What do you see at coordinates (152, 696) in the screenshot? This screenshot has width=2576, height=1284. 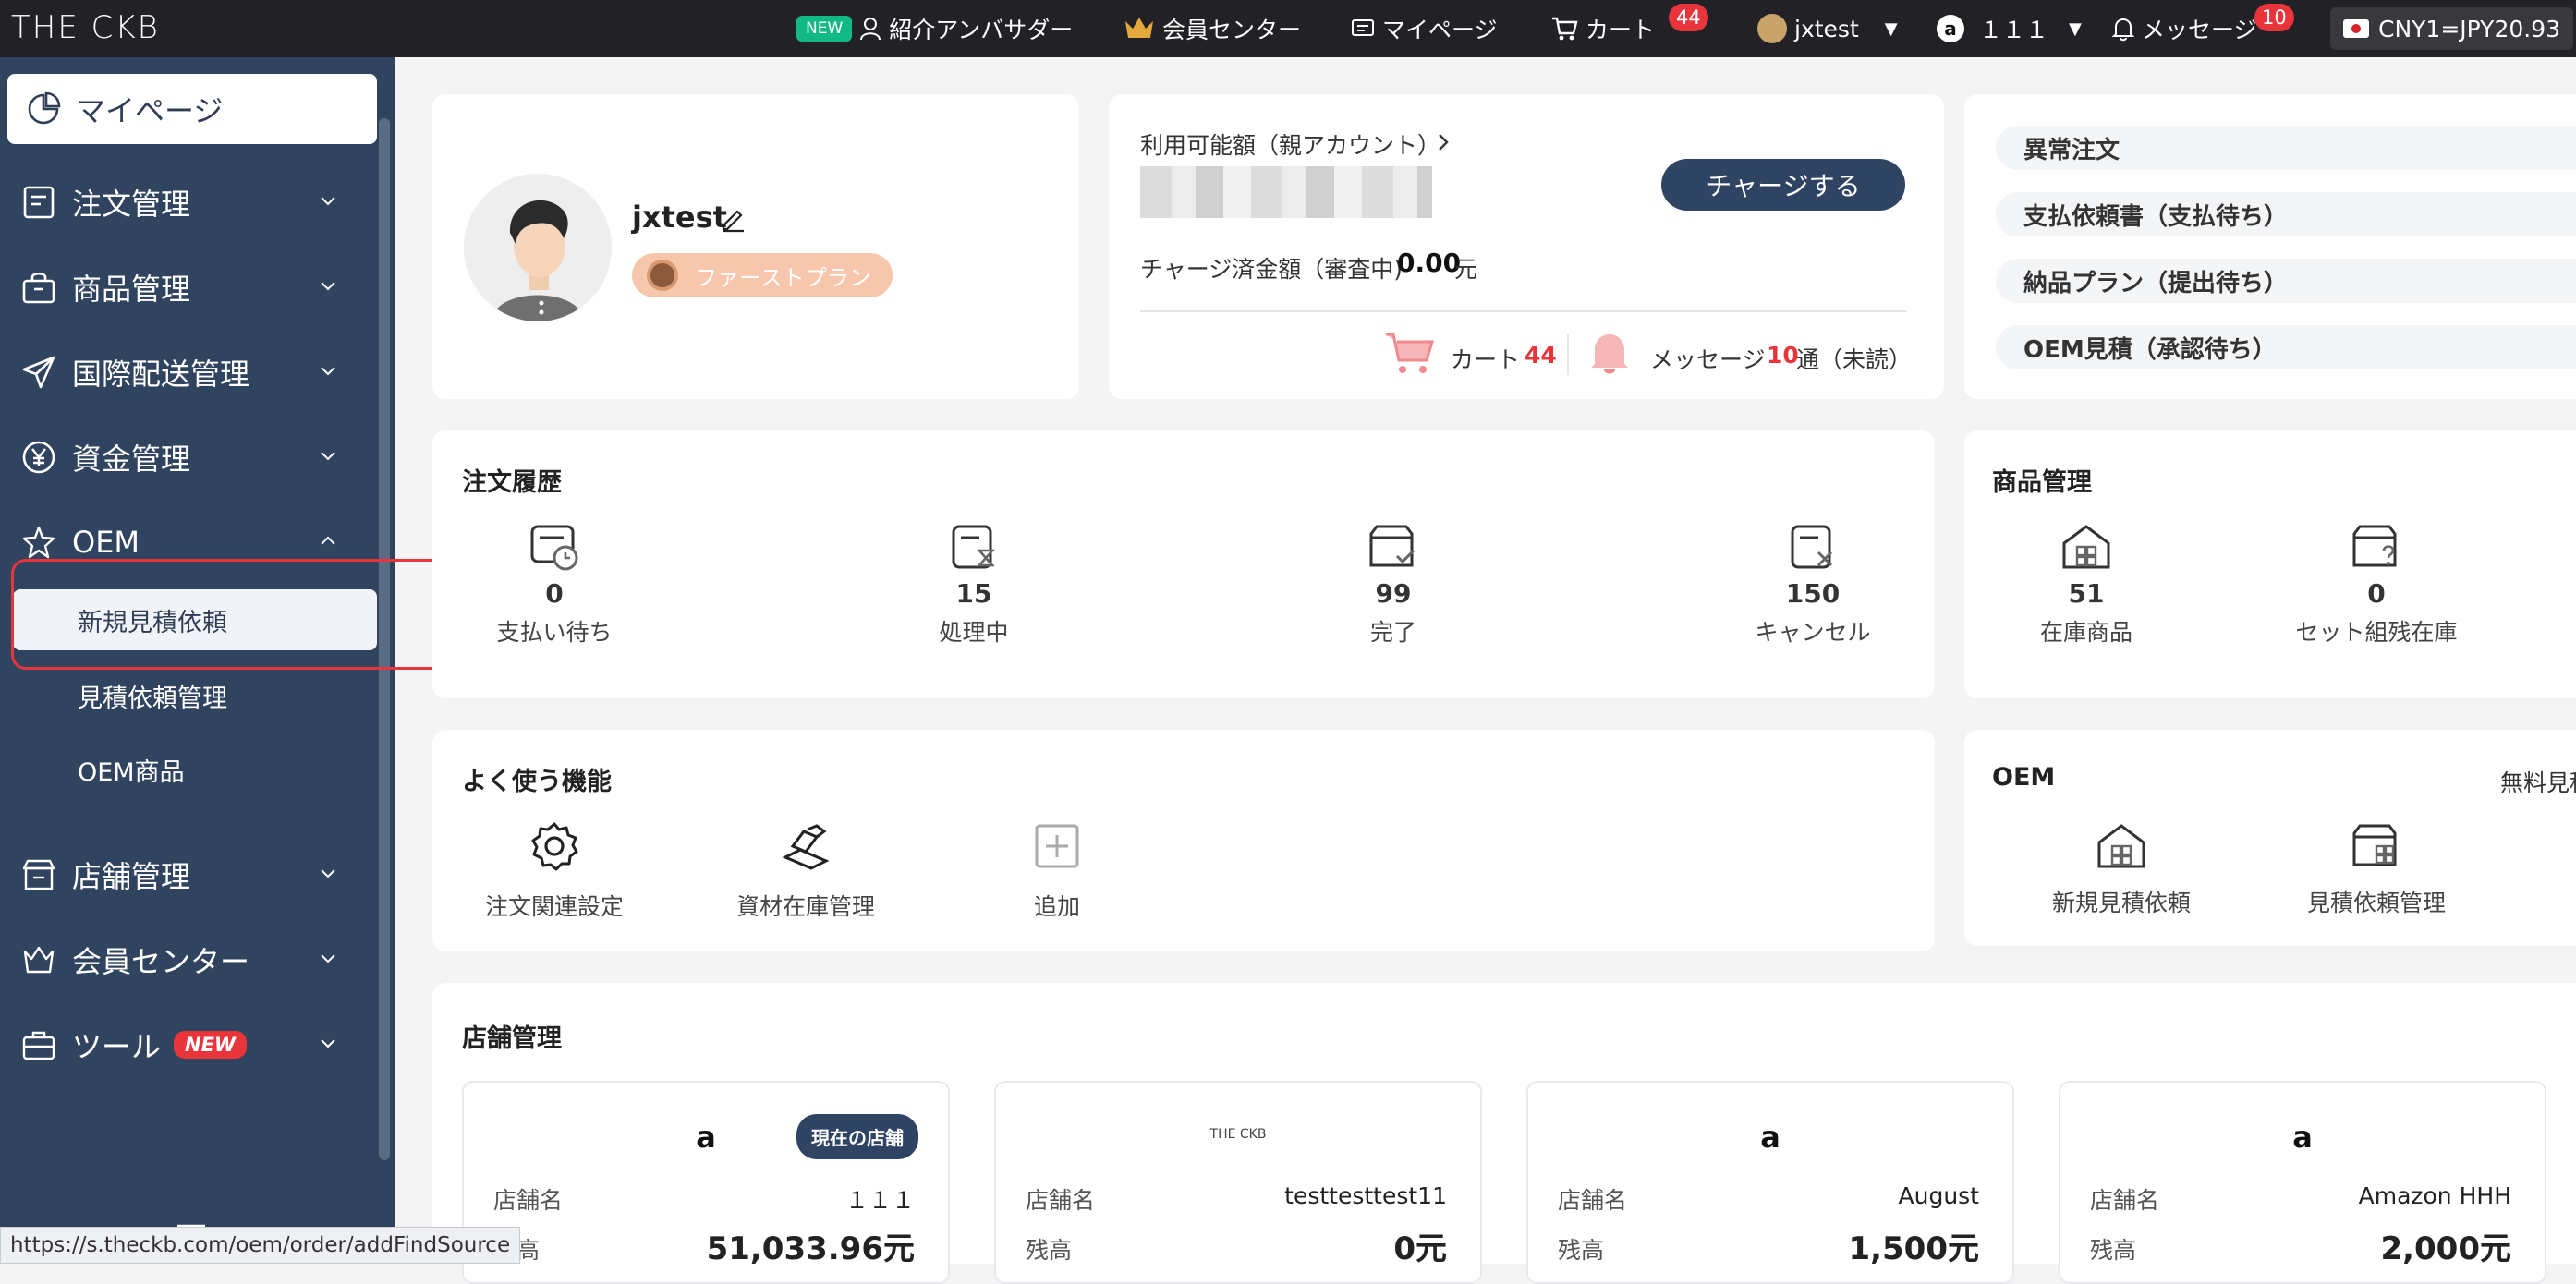 I see `sidebar-subitem-quote-management: 見積依頼管理` at bounding box center [152, 696].